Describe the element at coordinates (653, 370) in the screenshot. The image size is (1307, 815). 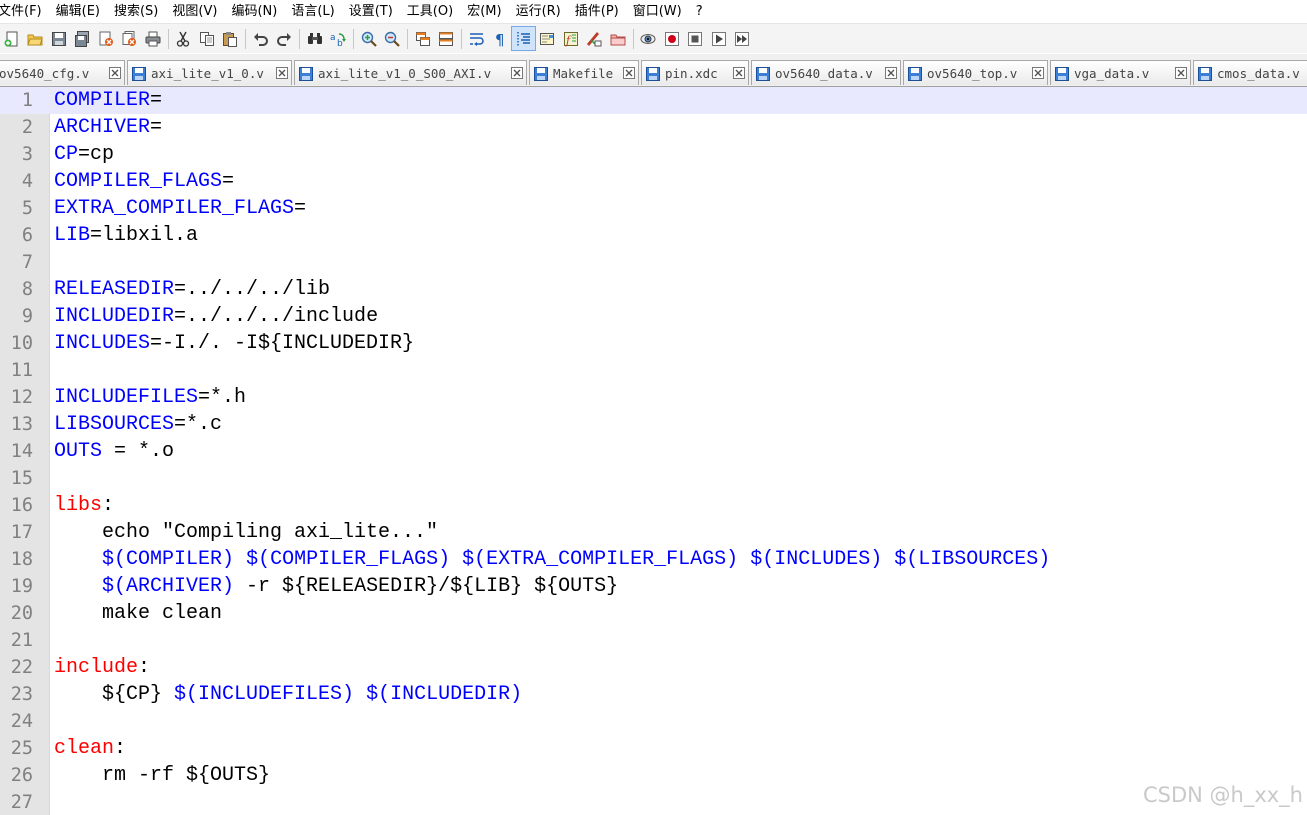
I see `code-line: 11` at that location.